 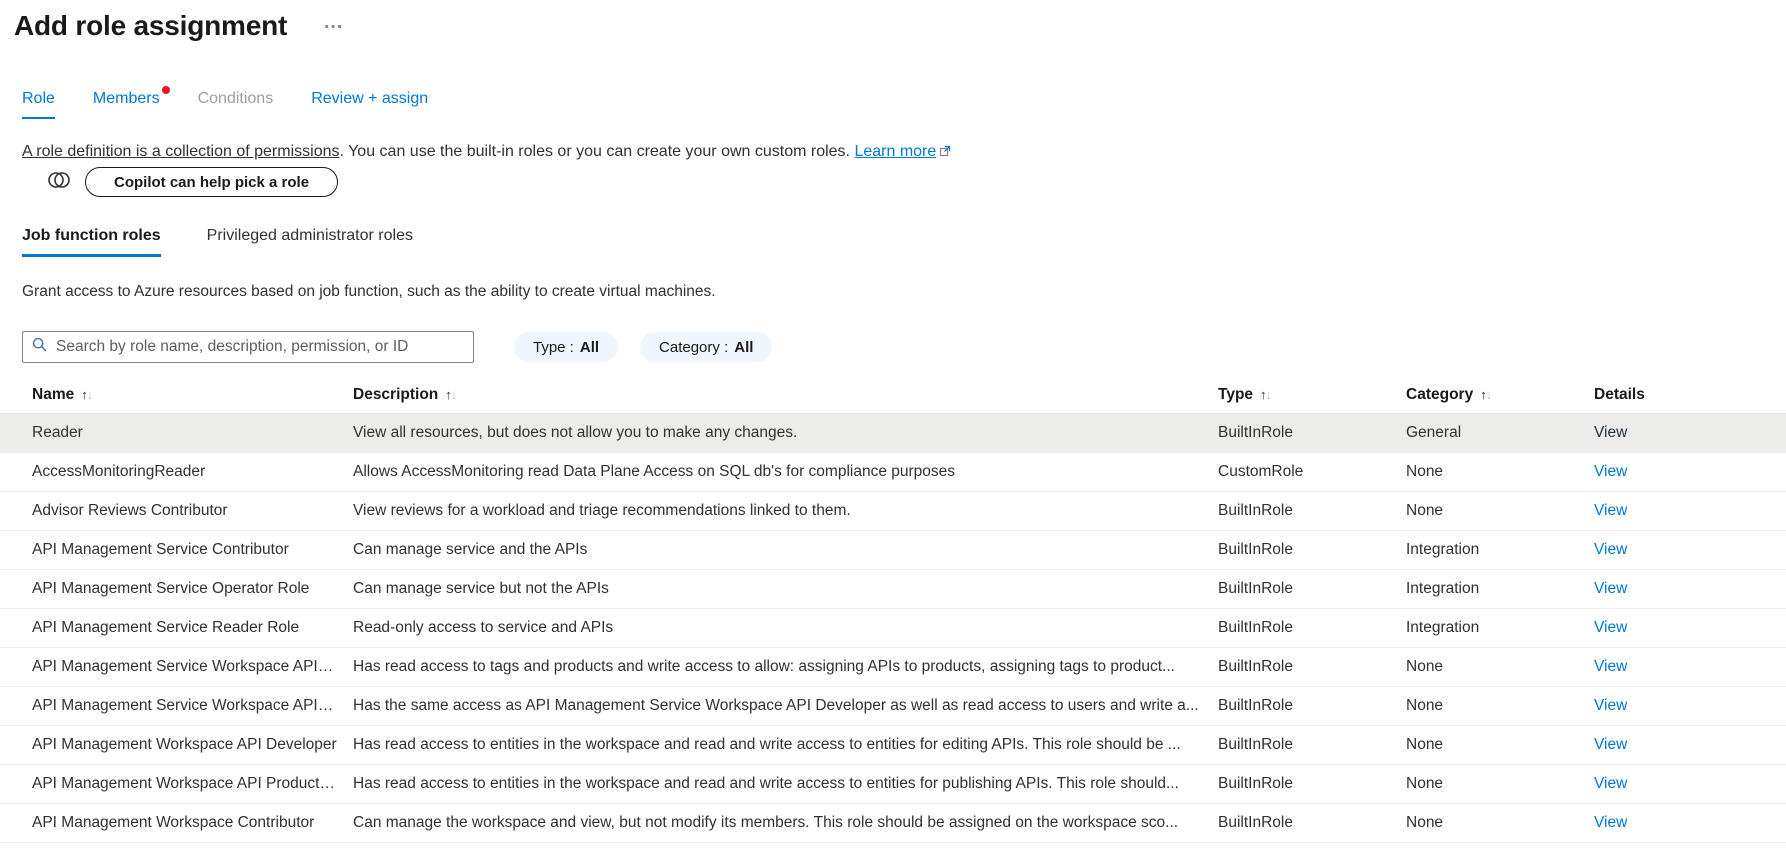 I want to click on role-category: General, so click(x=1500, y=433).